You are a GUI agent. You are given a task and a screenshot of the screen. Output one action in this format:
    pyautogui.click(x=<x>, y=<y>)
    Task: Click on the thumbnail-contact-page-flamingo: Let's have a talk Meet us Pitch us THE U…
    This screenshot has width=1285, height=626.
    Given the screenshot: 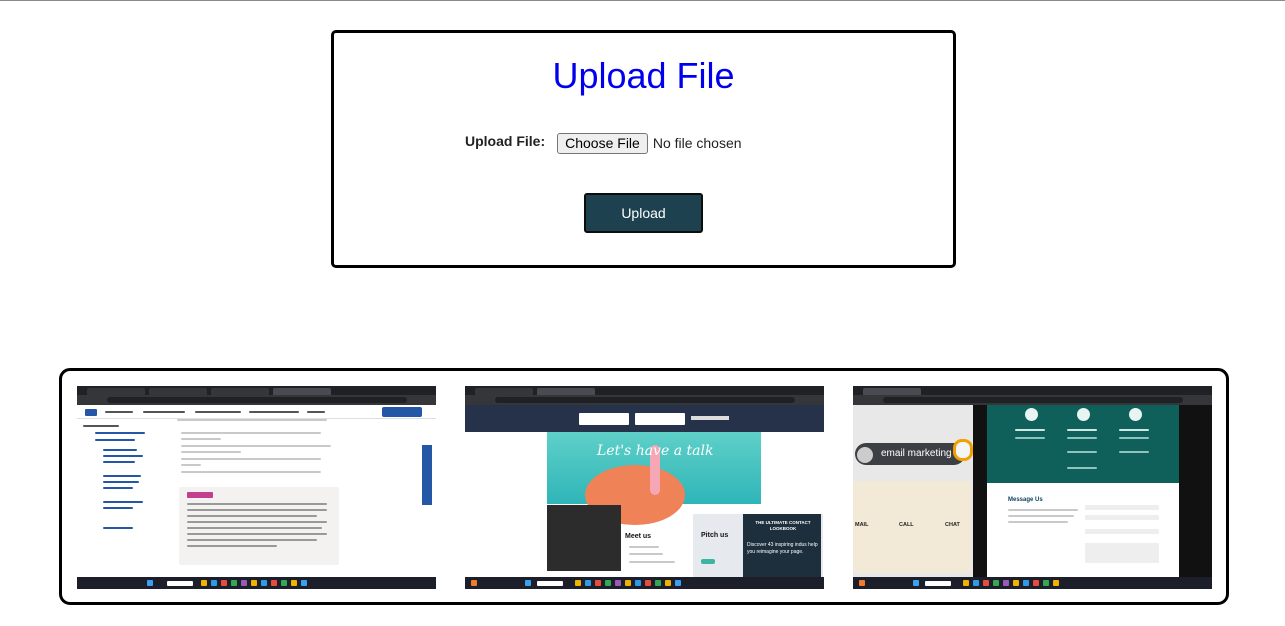 What is the action you would take?
    pyautogui.click(x=644, y=487)
    